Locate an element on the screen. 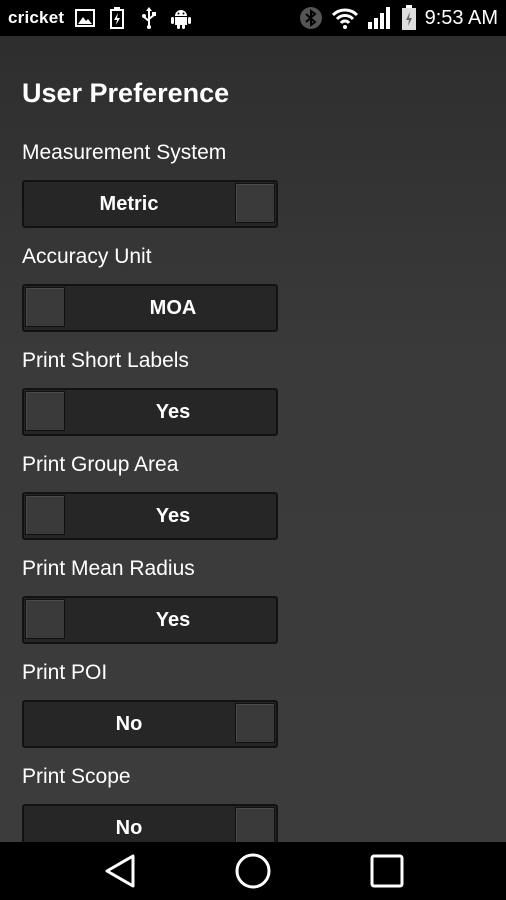 The height and width of the screenshot is (900, 506). pref-print-poi: Print POI No is located at coordinates (150, 703).